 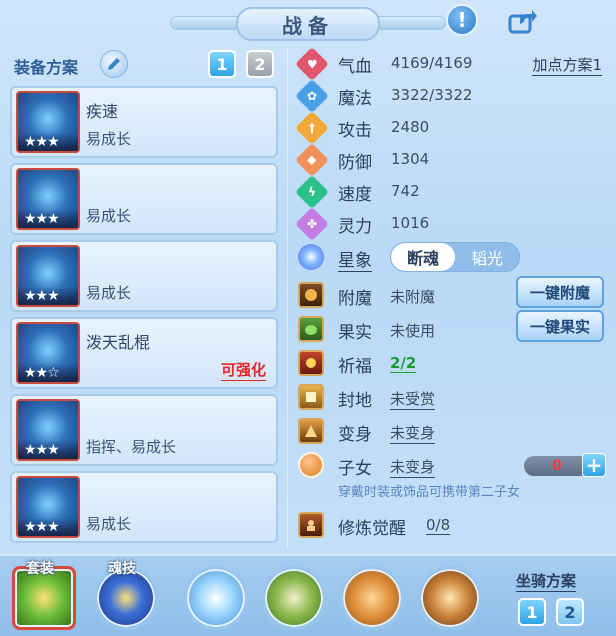 What do you see at coordinates (144, 122) in the screenshot?
I see `equipment-card: ★★★ 疾速 易成长` at bounding box center [144, 122].